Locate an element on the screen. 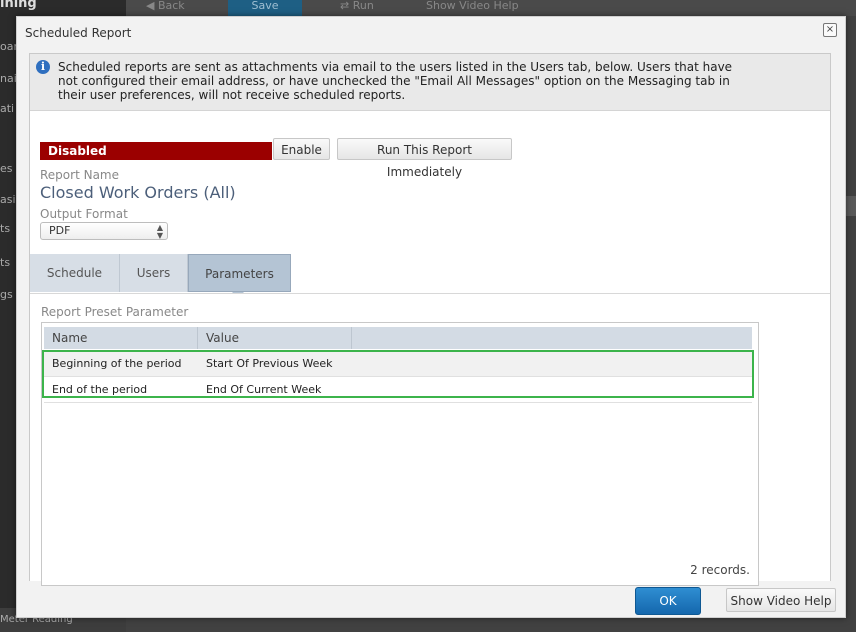 Image resolution: width=856 pixels, height=632 pixels. show-video-help-button: Show Video Help is located at coordinates (781, 600).